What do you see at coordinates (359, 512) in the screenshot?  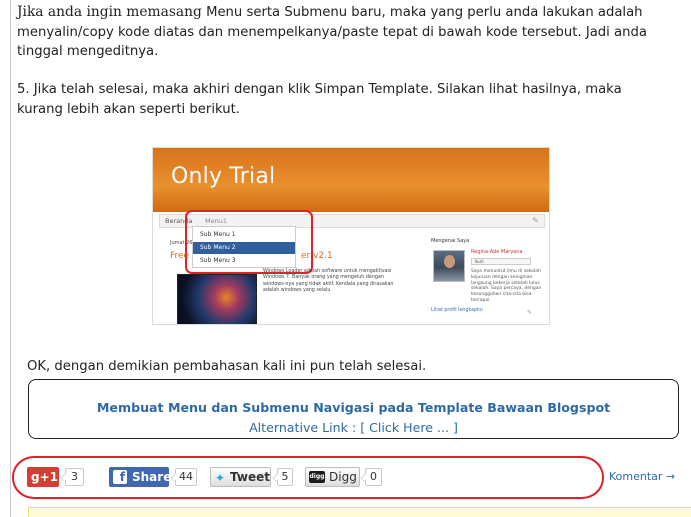 I see `bottom-notice-strip` at bounding box center [359, 512].